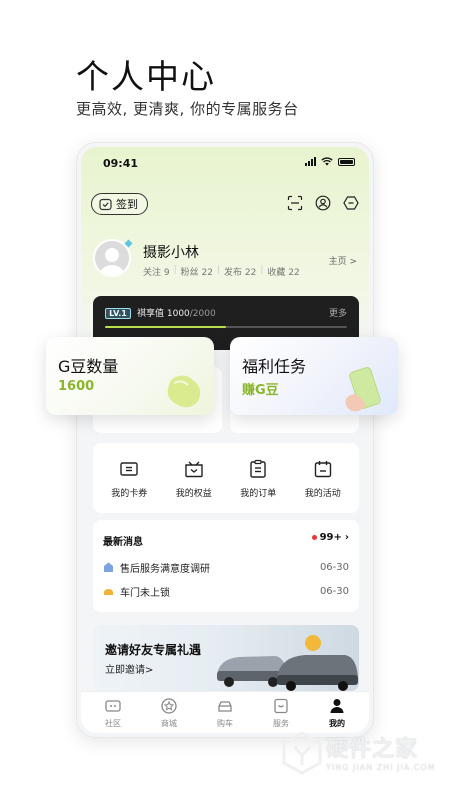 This screenshot has width=450, height=800. I want to click on battery-icon, so click(346, 161).